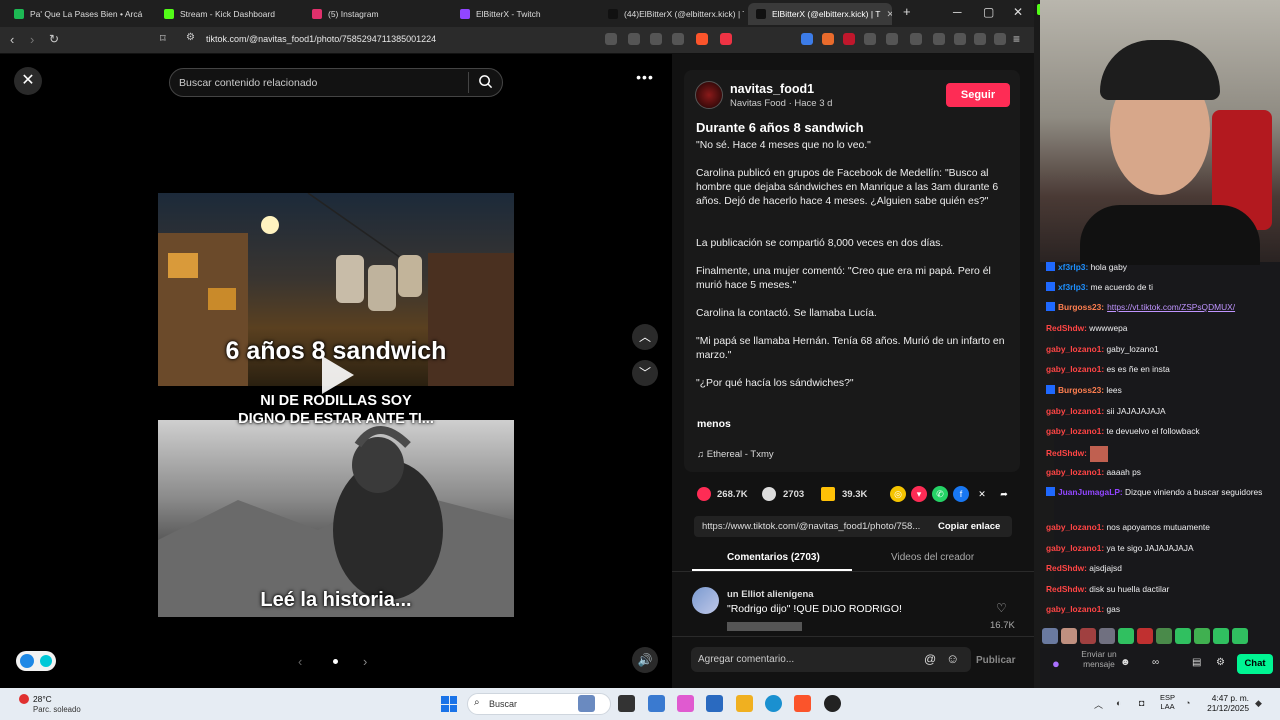 This screenshot has width=1280, height=720. Describe the element at coordinates (960, 39) in the screenshot. I see `wallet-icon` at that location.